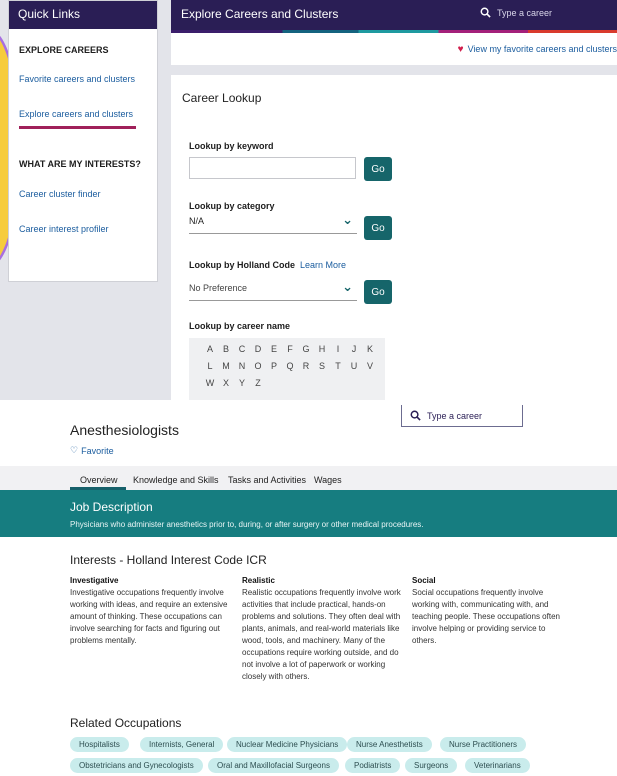 This screenshot has height=776, width=617. Describe the element at coordinates (328, 480) in the screenshot. I see `tab-wages: Wages` at that location.